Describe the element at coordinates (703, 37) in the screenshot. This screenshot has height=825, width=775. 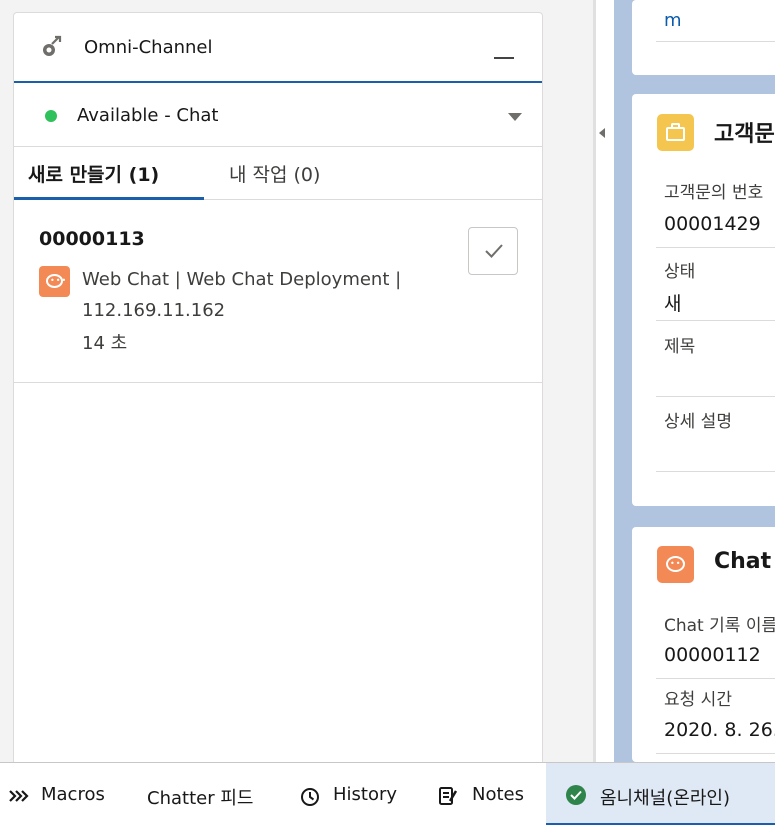
I see `top-record-card: m` at that location.